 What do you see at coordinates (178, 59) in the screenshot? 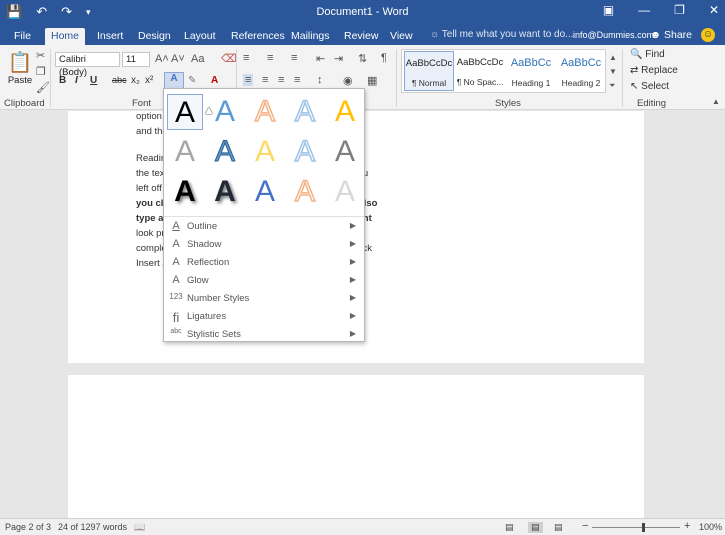
I see `shrink-font-button: A˅` at bounding box center [178, 59].